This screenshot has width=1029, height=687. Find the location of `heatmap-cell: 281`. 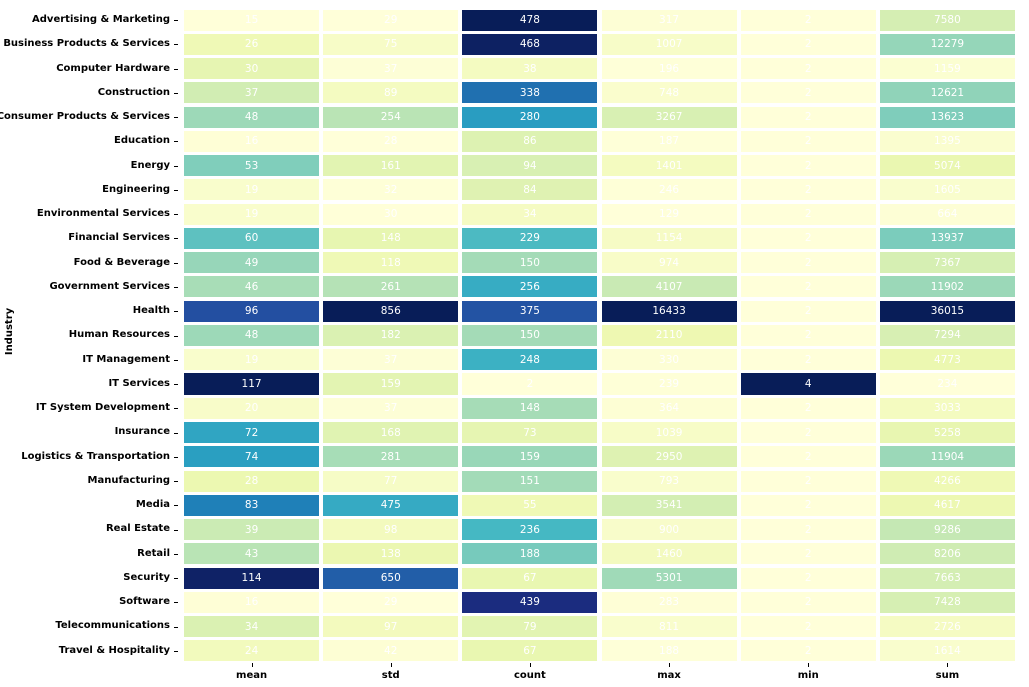

heatmap-cell: 281 is located at coordinates (391, 457).